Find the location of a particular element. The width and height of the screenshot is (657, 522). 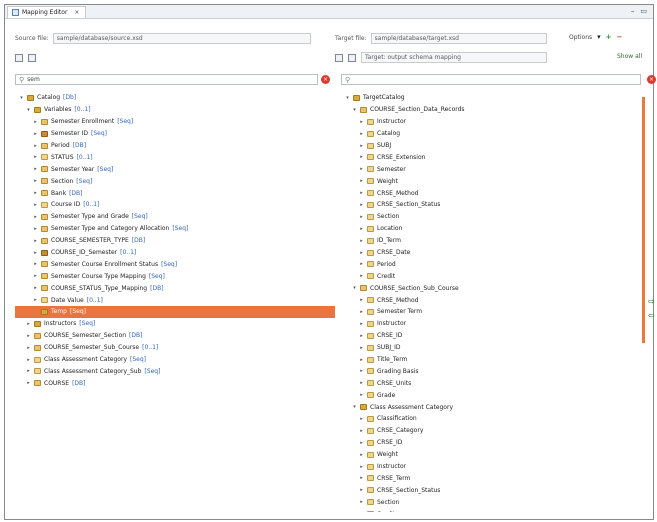

tree-row: ▸ SUBJ is located at coordinates (491, 146).